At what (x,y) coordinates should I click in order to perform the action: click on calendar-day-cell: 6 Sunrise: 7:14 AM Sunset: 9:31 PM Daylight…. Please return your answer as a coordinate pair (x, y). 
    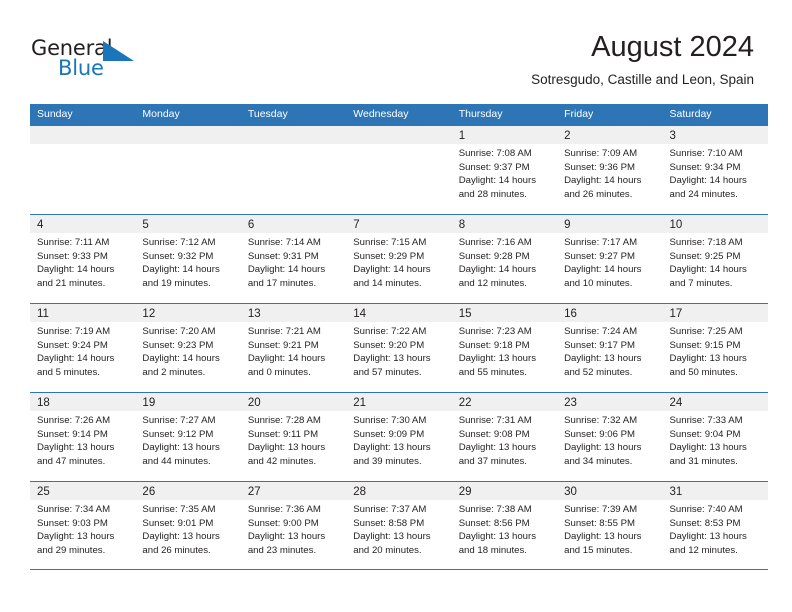
    Looking at the image, I should click on (293, 259).